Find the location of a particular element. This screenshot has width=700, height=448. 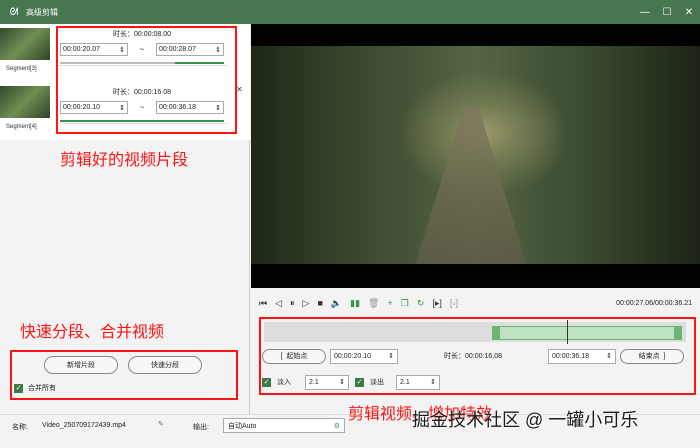

title-bar: ᘛ 高级剪辑 — ☐ ✕ is located at coordinates (350, 12).